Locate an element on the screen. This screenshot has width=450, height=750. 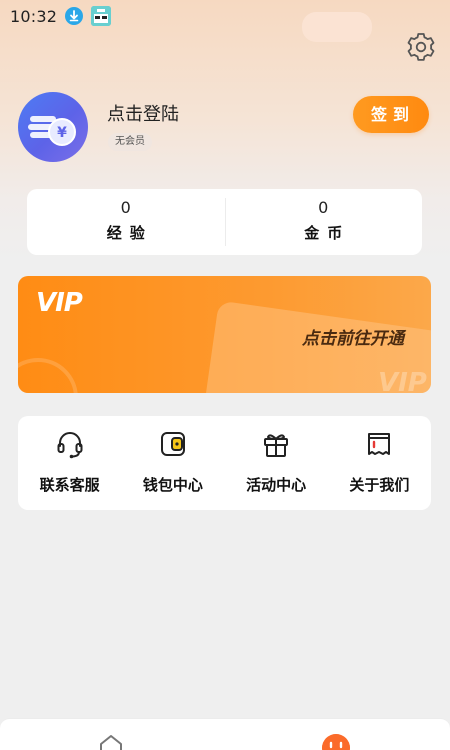
stat-experience-value: 0 is located at coordinates (125, 207).